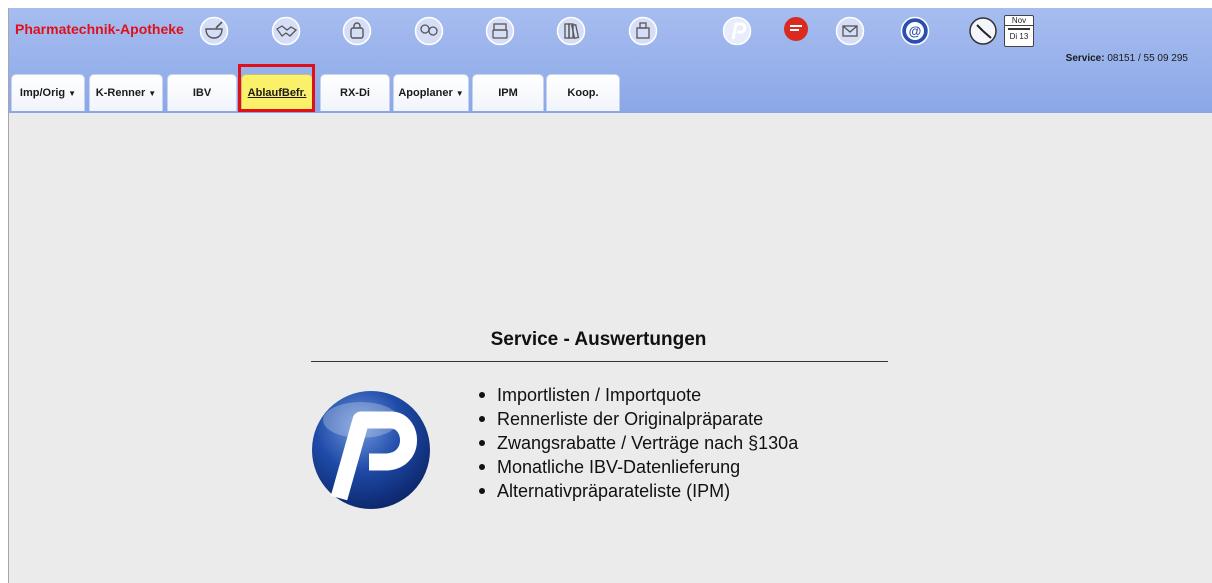  I want to click on tab-ibv: IBV, so click(202, 92).